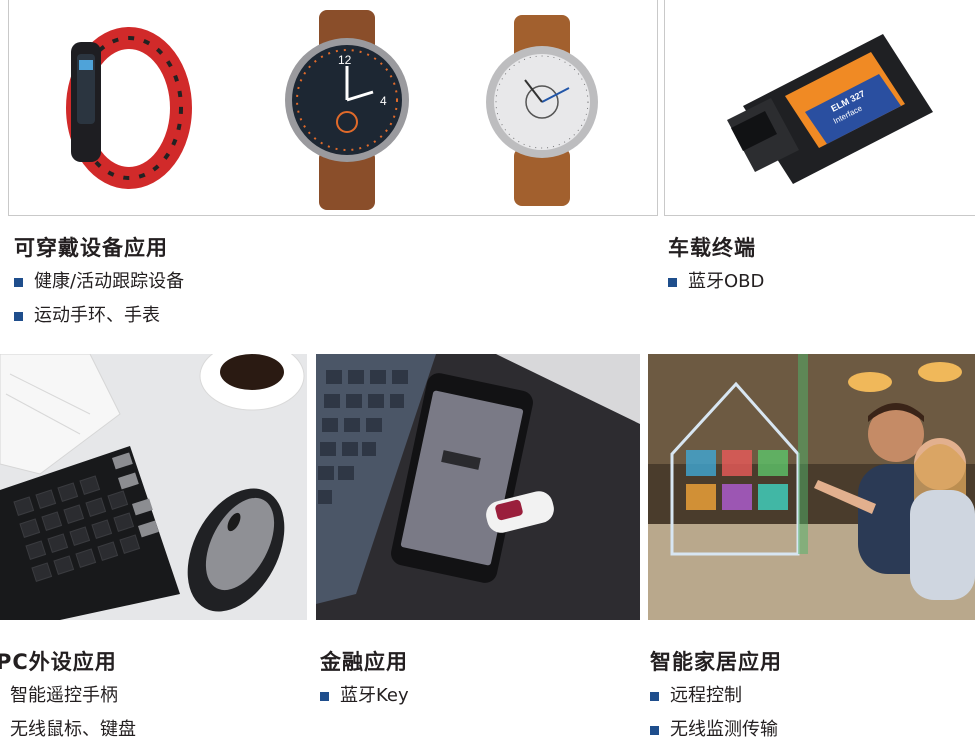 This screenshot has height=747, width=975. What do you see at coordinates (91, 248) in the screenshot?
I see `section-title-wearables: 可穿戴设备应用` at bounding box center [91, 248].